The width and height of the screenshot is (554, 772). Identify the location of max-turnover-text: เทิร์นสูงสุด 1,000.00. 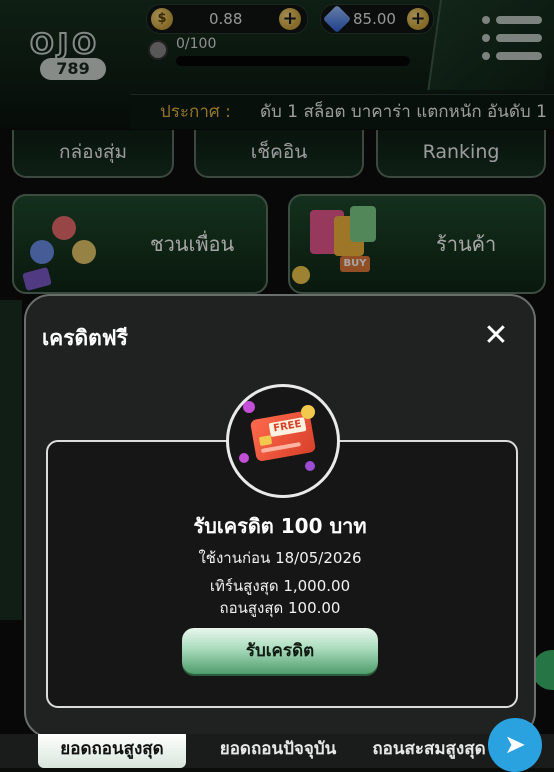
(280, 586).